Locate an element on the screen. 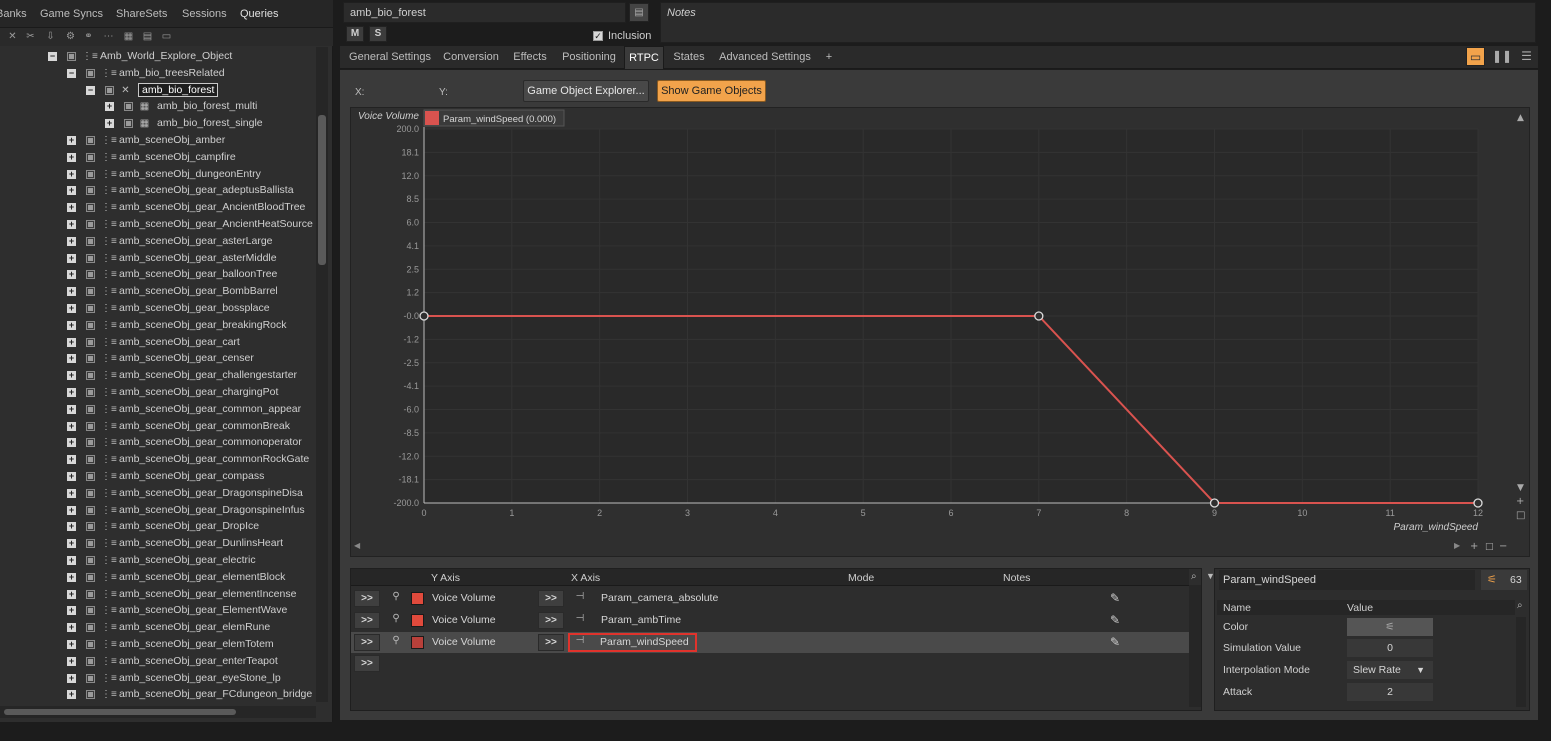 This screenshot has height=741, width=1551. show-game-objects-button: Show Game Objects is located at coordinates (711, 91).